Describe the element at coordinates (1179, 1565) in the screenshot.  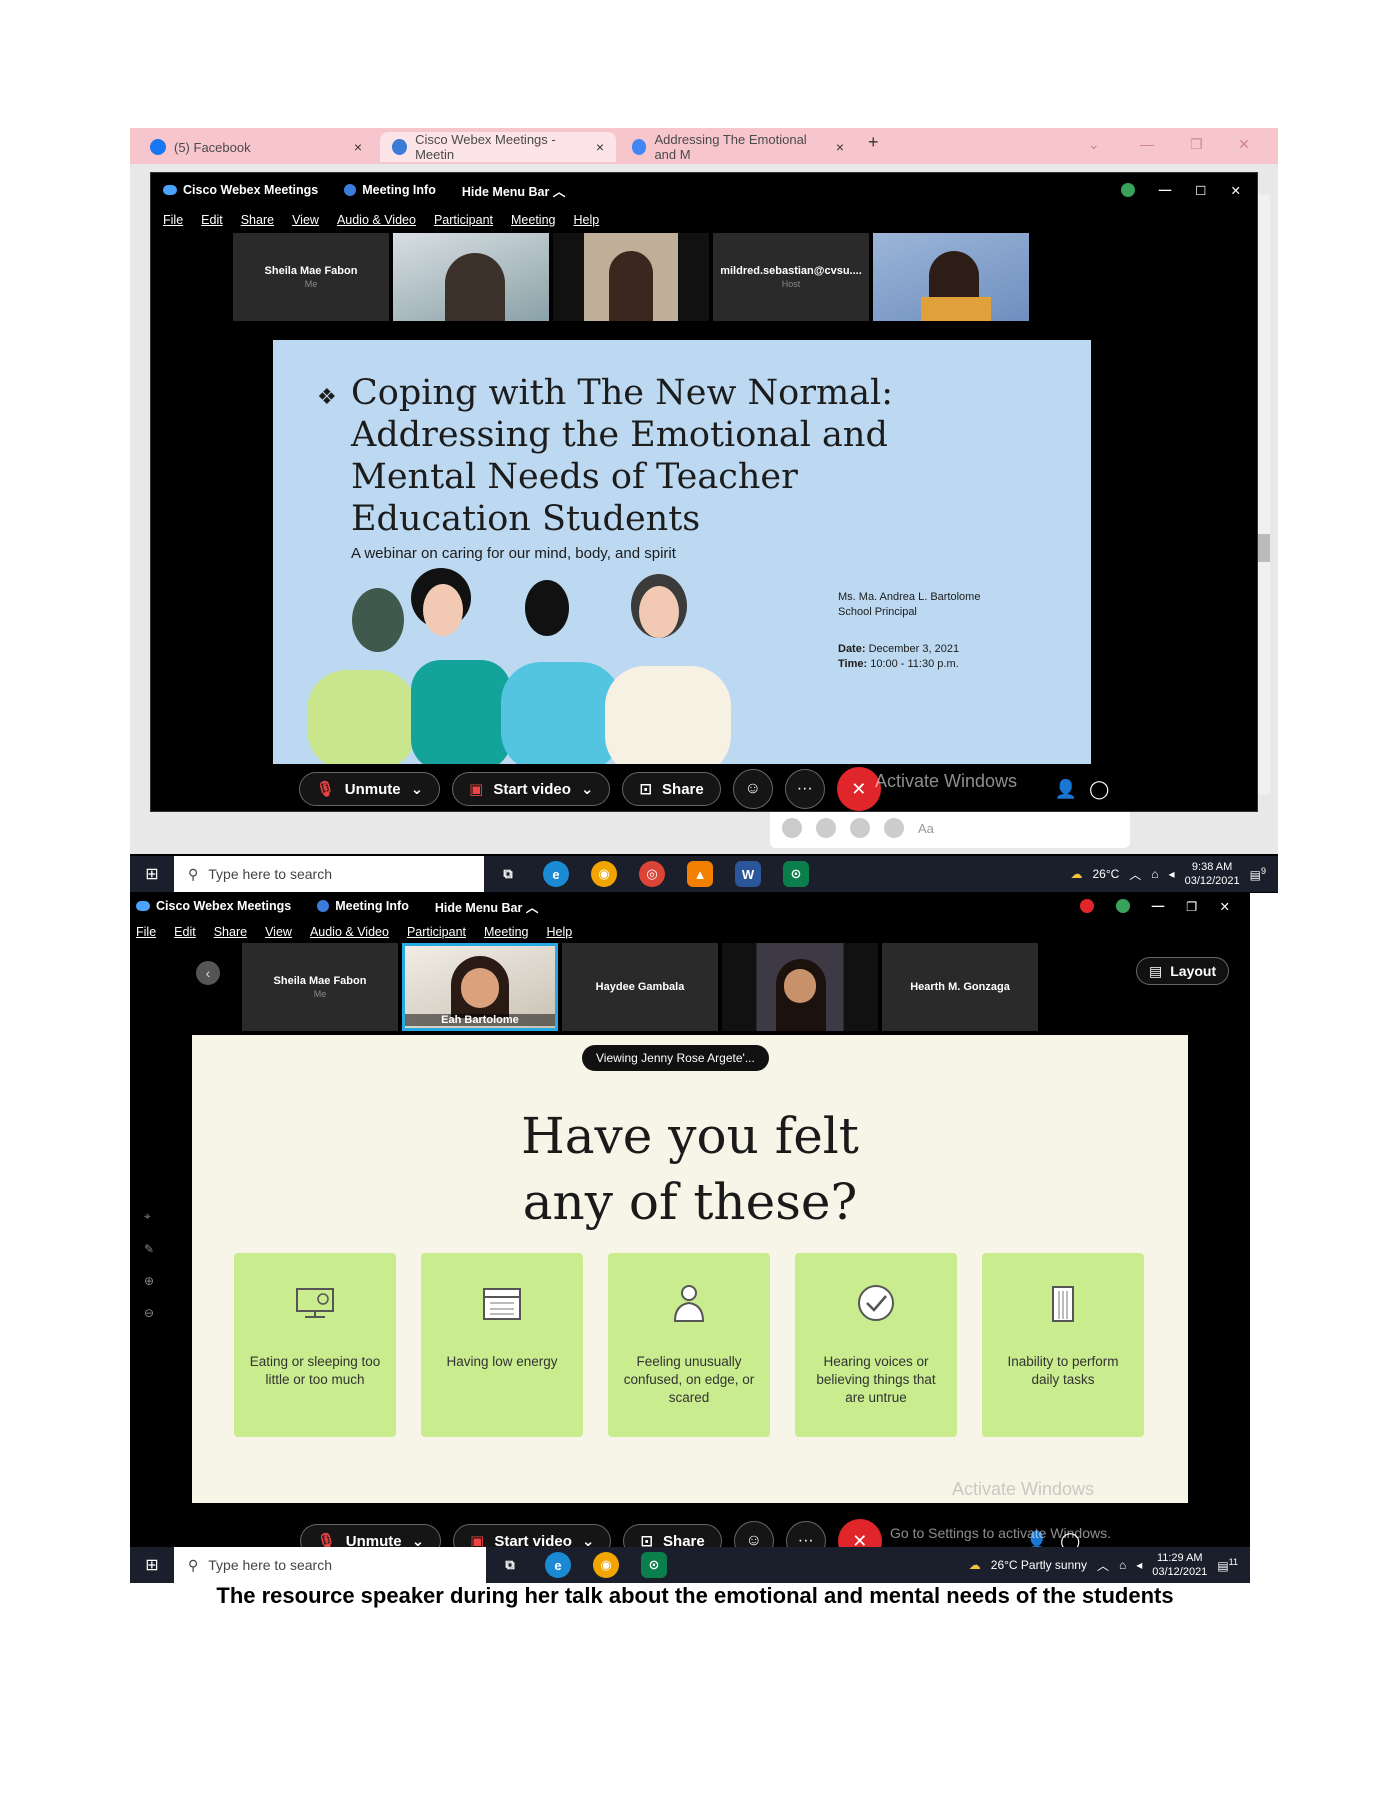
I see `taskbar-clock: 11:29 AM 03/12/2021` at that location.